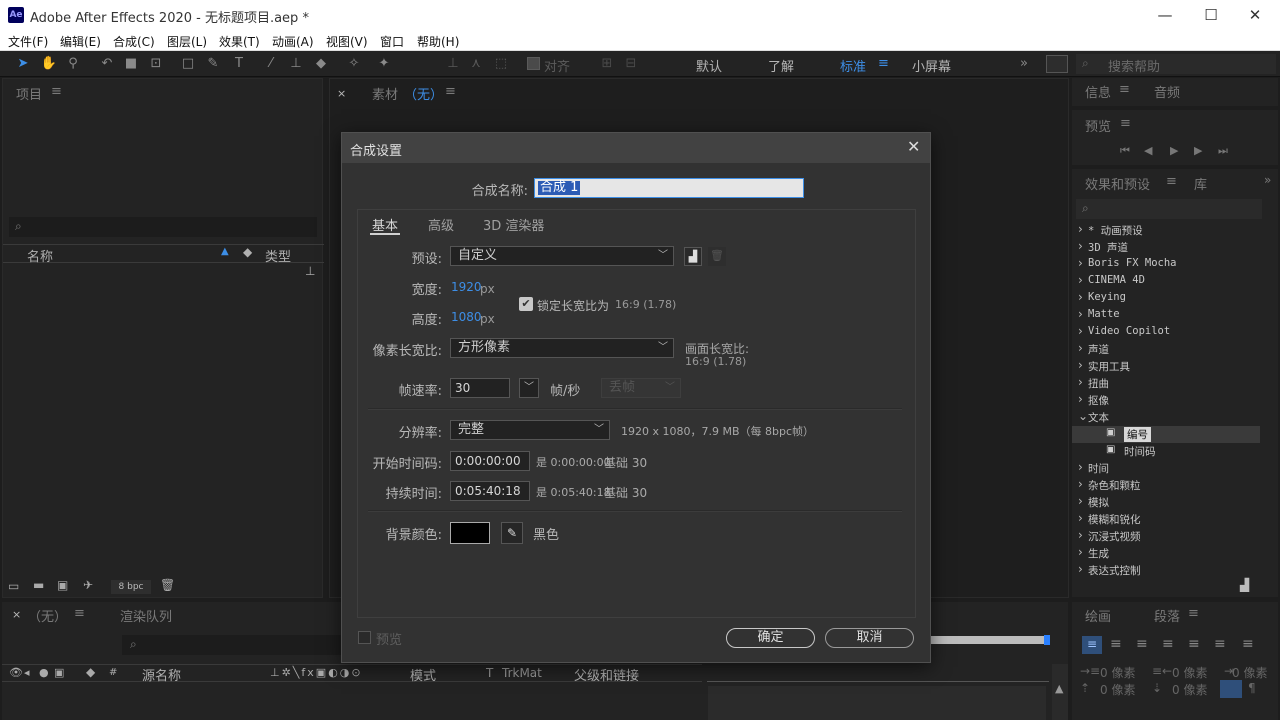 The height and width of the screenshot is (720, 1280). I want to click on footage-panel-value: （无）, so click(423, 93).